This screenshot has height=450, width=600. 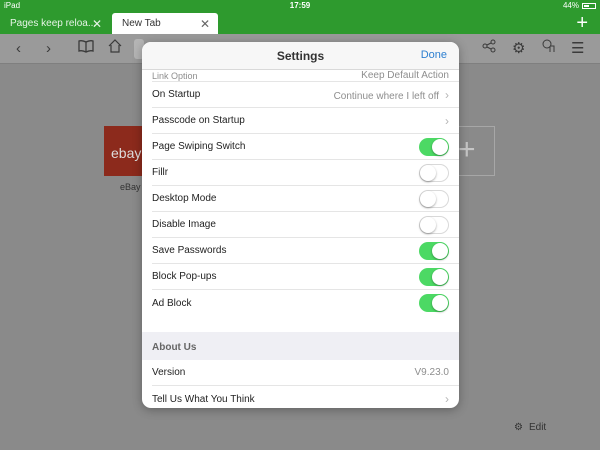 I want to click on list-item-desktop-mode: Desktop Mode, so click(x=305, y=199).